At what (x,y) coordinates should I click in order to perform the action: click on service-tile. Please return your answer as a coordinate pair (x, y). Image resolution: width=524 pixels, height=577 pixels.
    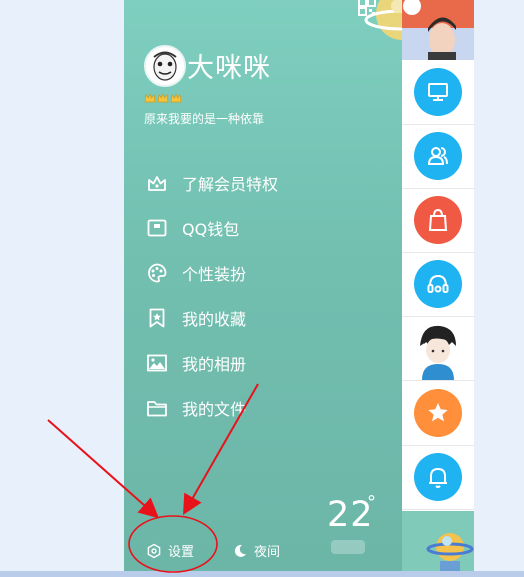
    Looking at the image, I should click on (438, 284).